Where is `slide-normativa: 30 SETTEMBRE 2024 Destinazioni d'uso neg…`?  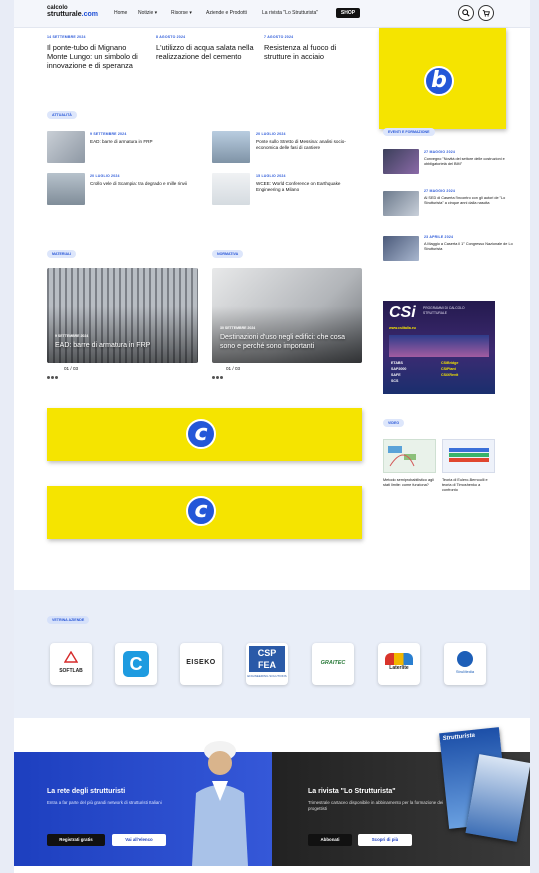
slide-normativa: 30 SETTEMBRE 2024 Destinazioni d'uso neg… is located at coordinates (287, 315).